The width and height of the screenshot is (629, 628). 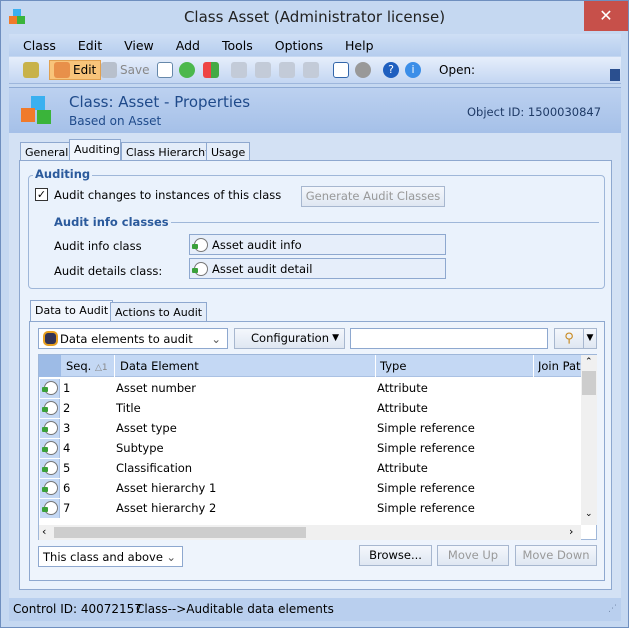 I want to click on edit-button: Edit, so click(x=75, y=70).